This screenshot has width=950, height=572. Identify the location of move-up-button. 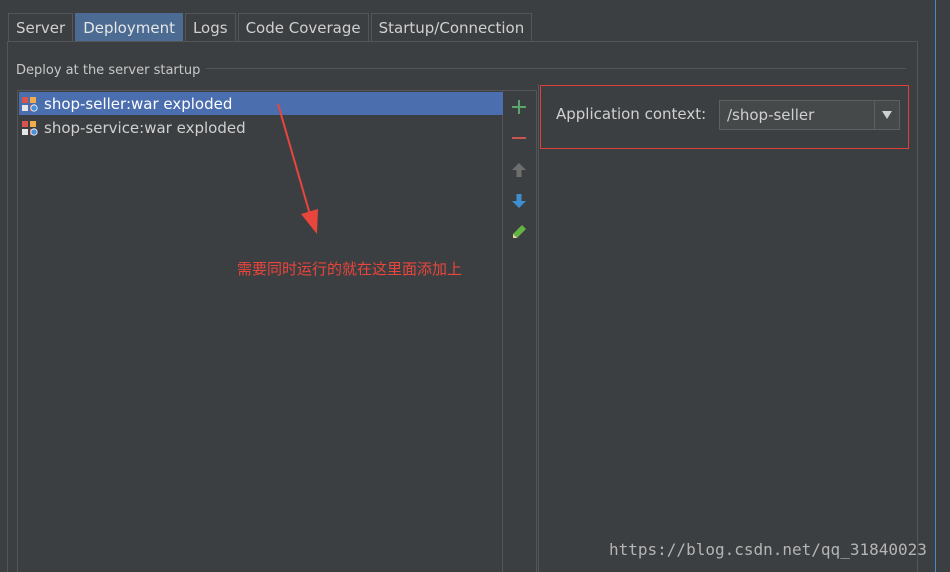
(519, 170).